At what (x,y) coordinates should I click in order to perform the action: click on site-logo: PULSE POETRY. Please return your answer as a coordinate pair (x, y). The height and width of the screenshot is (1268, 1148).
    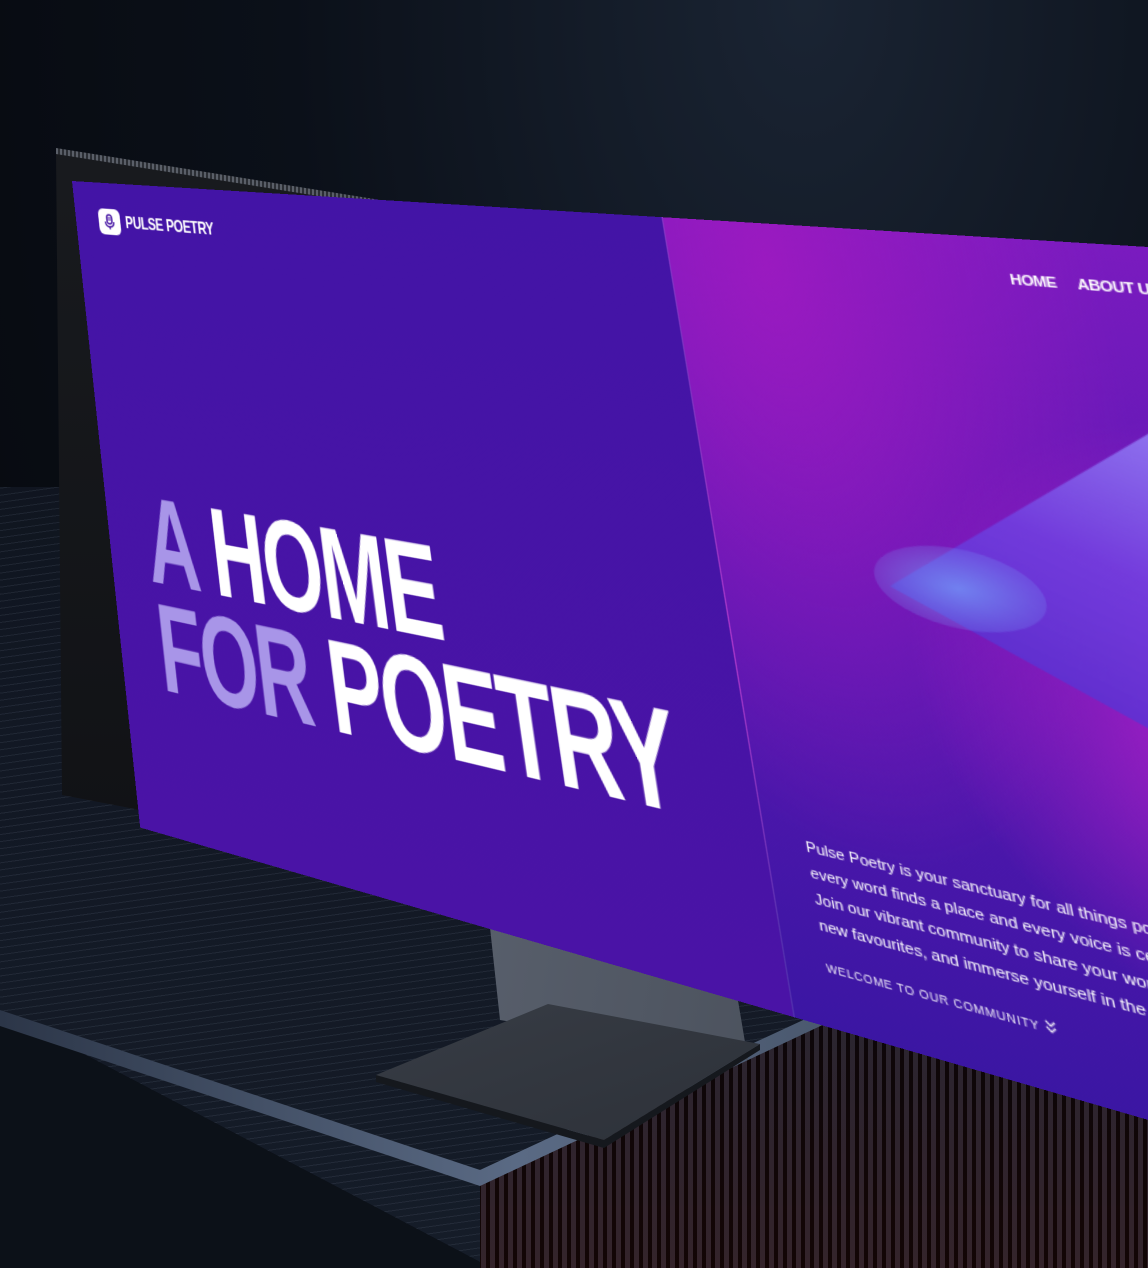
    Looking at the image, I should click on (166, 226).